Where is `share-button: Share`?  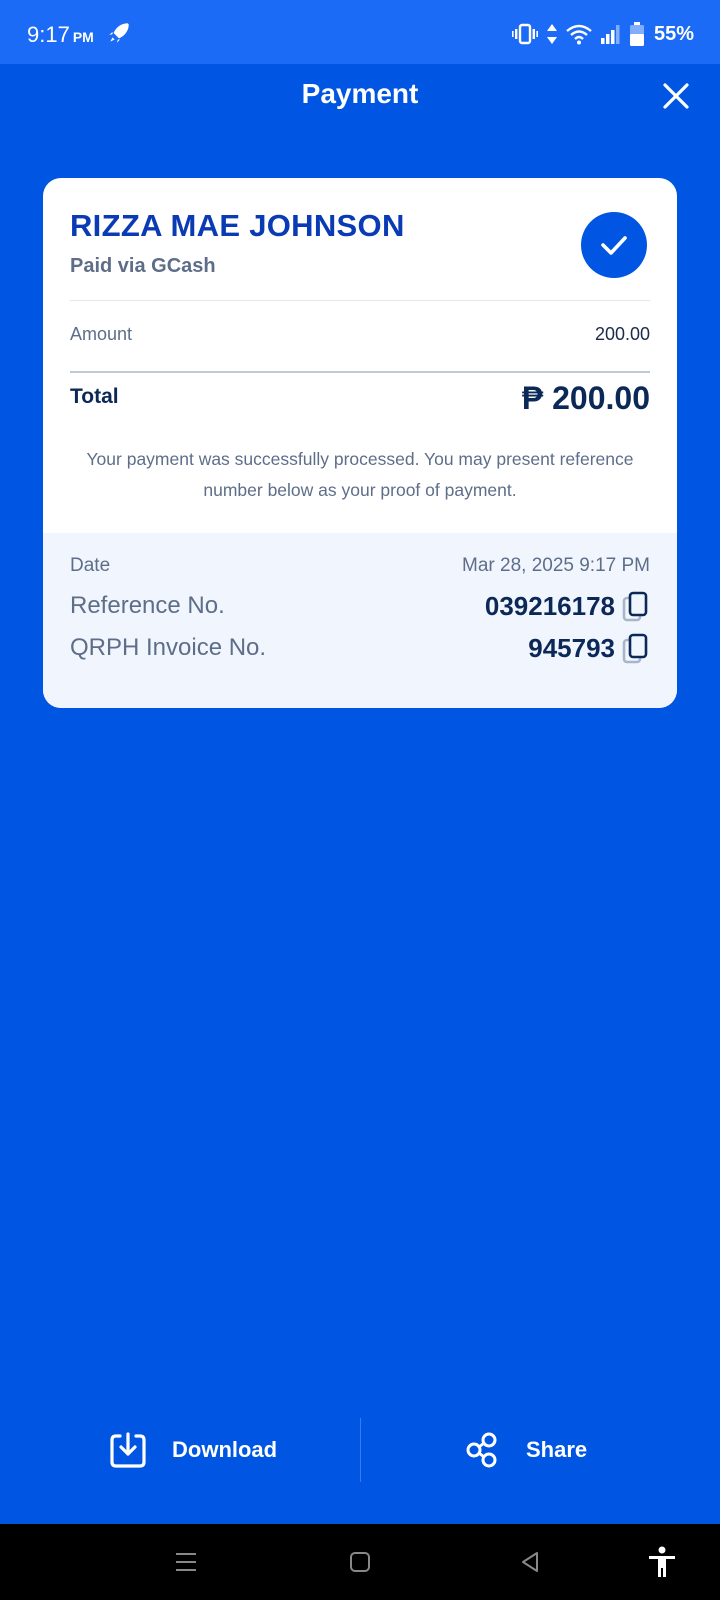
share-button: Share is located at coordinates (526, 1450).